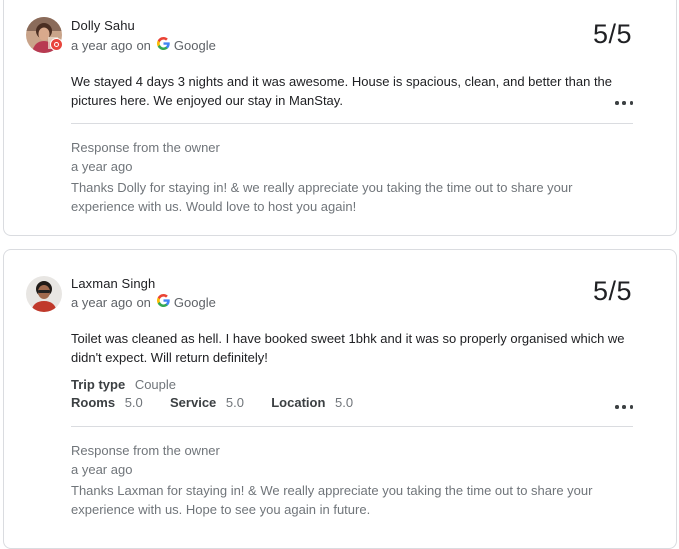 The width and height of the screenshot is (679, 549). Describe the element at coordinates (98, 384) in the screenshot. I see `trip-type-label: Trip type` at that location.